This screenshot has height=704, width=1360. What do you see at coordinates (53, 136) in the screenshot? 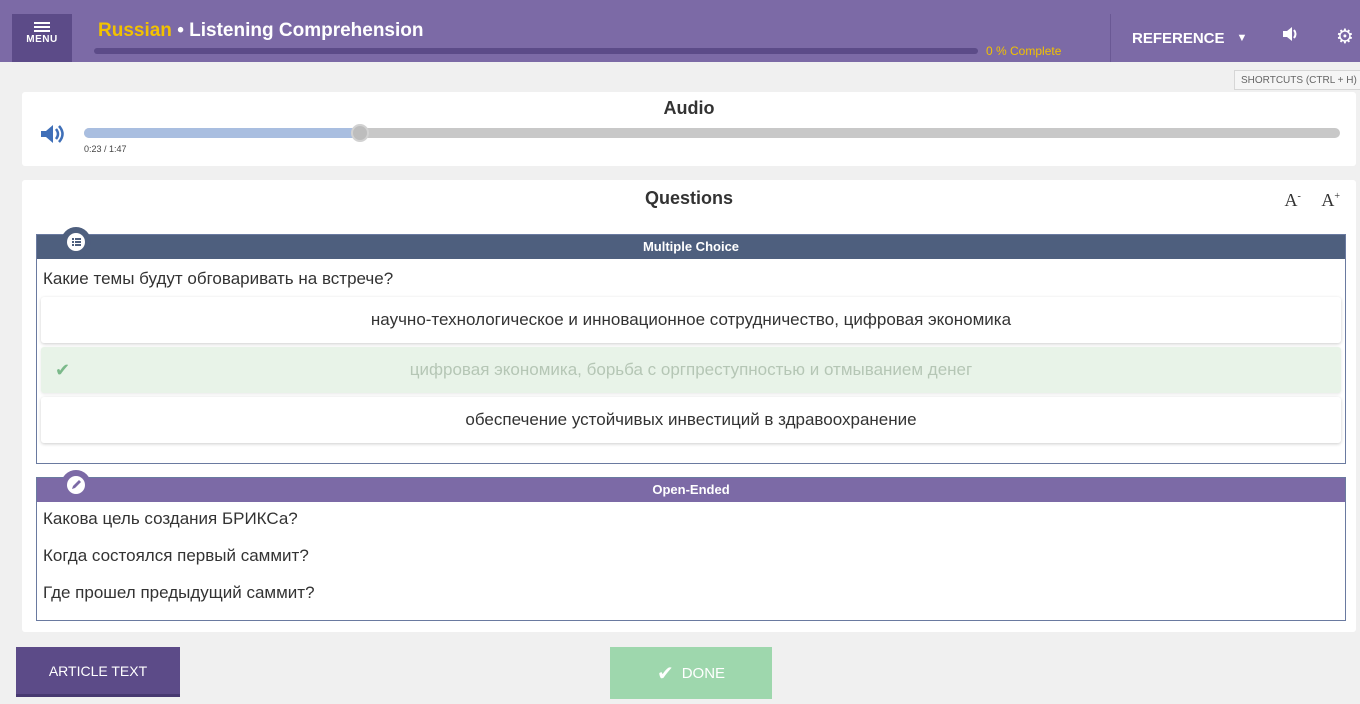
I see `volume-icon` at bounding box center [53, 136].